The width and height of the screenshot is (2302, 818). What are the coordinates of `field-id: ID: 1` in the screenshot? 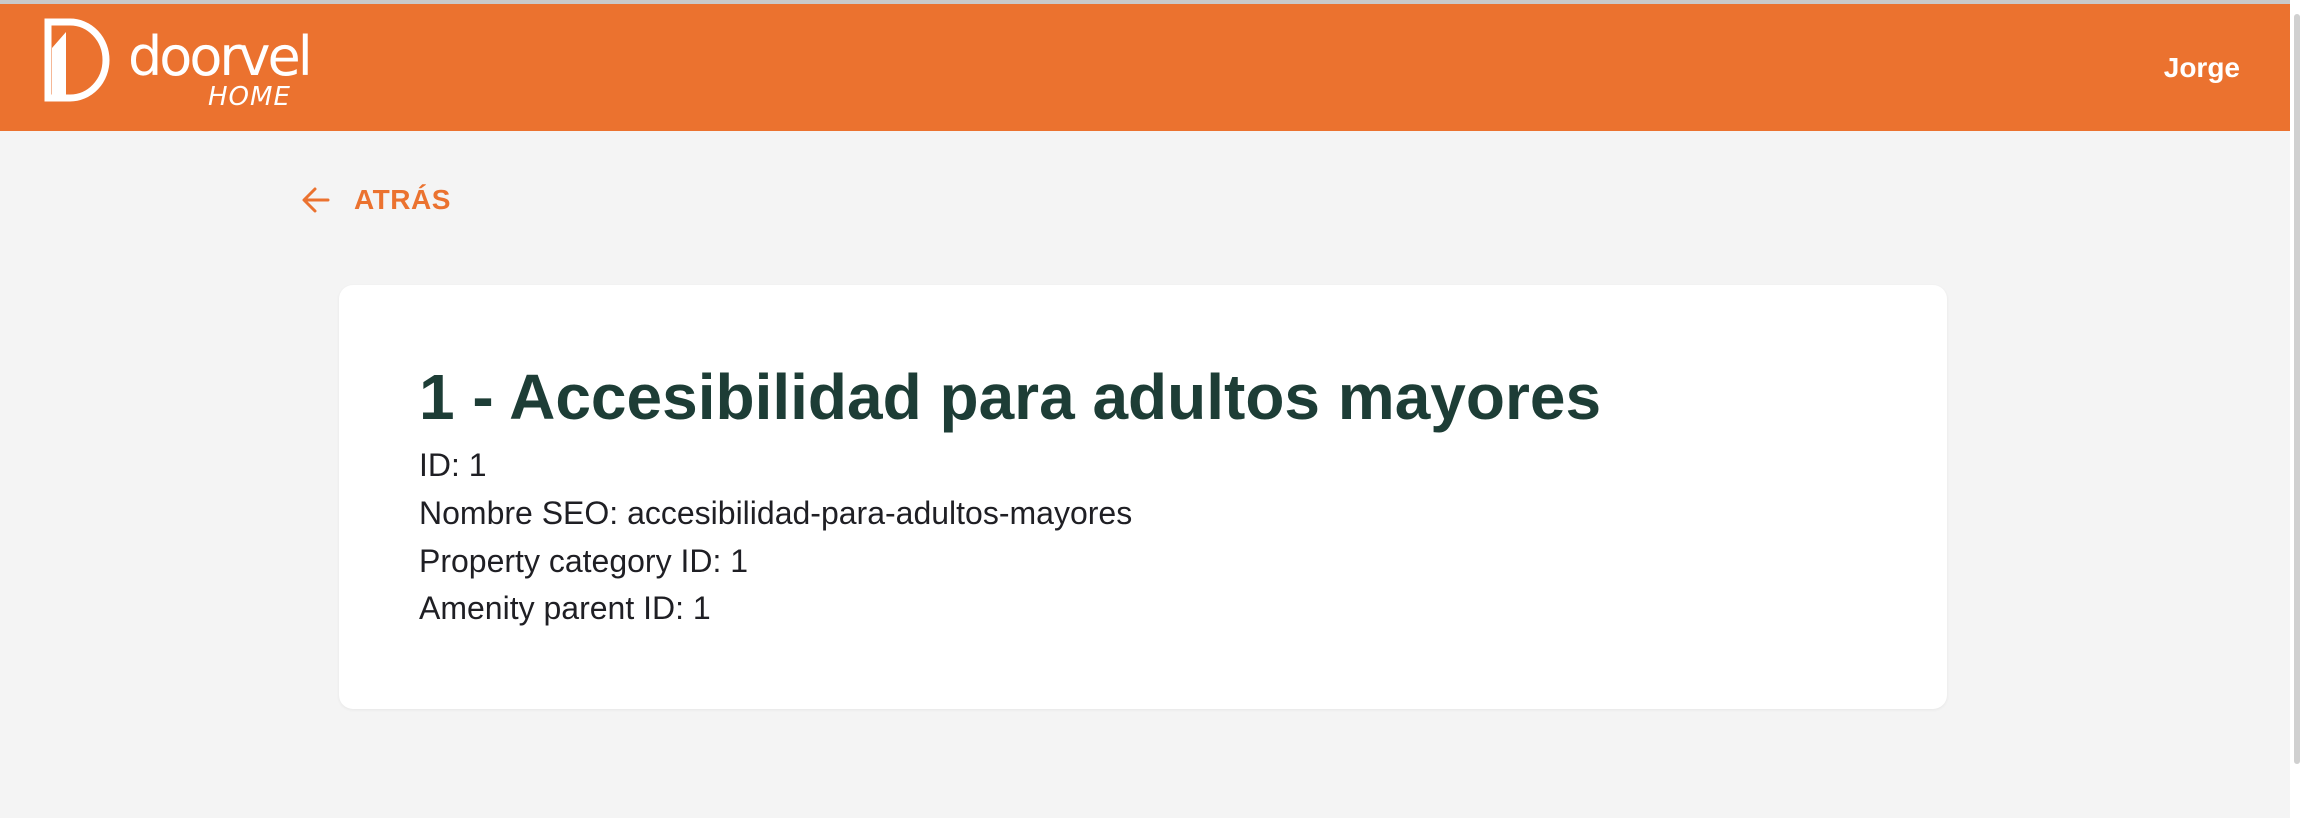 It's located at (453, 465).